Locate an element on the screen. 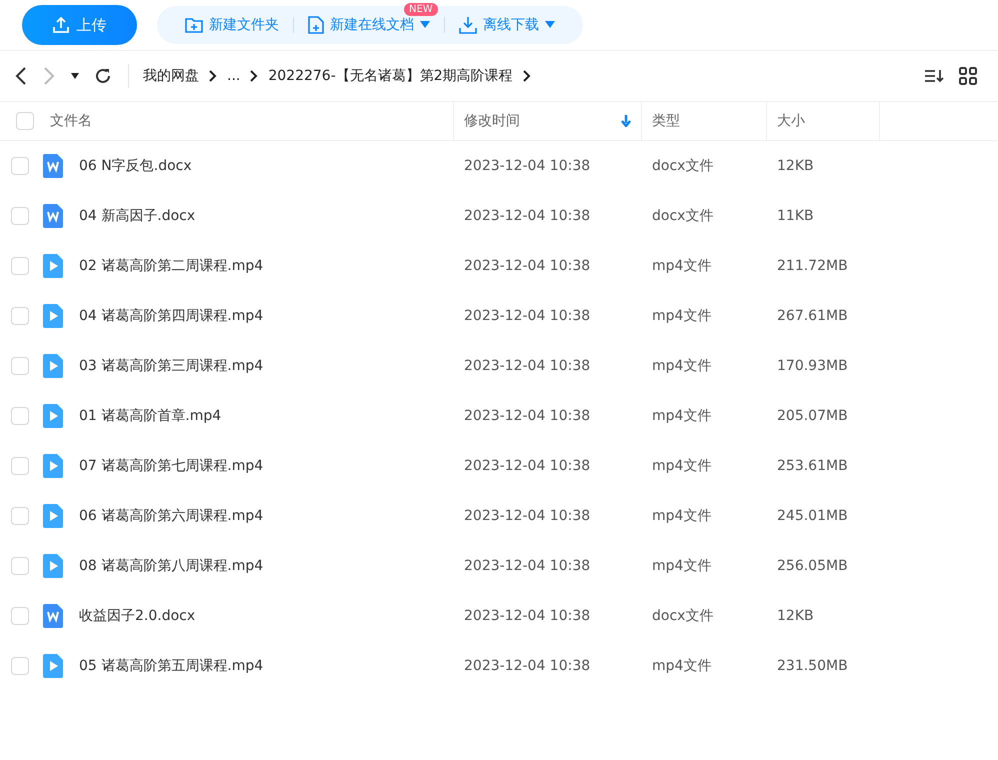  file-size: 267.61MB is located at coordinates (812, 316).